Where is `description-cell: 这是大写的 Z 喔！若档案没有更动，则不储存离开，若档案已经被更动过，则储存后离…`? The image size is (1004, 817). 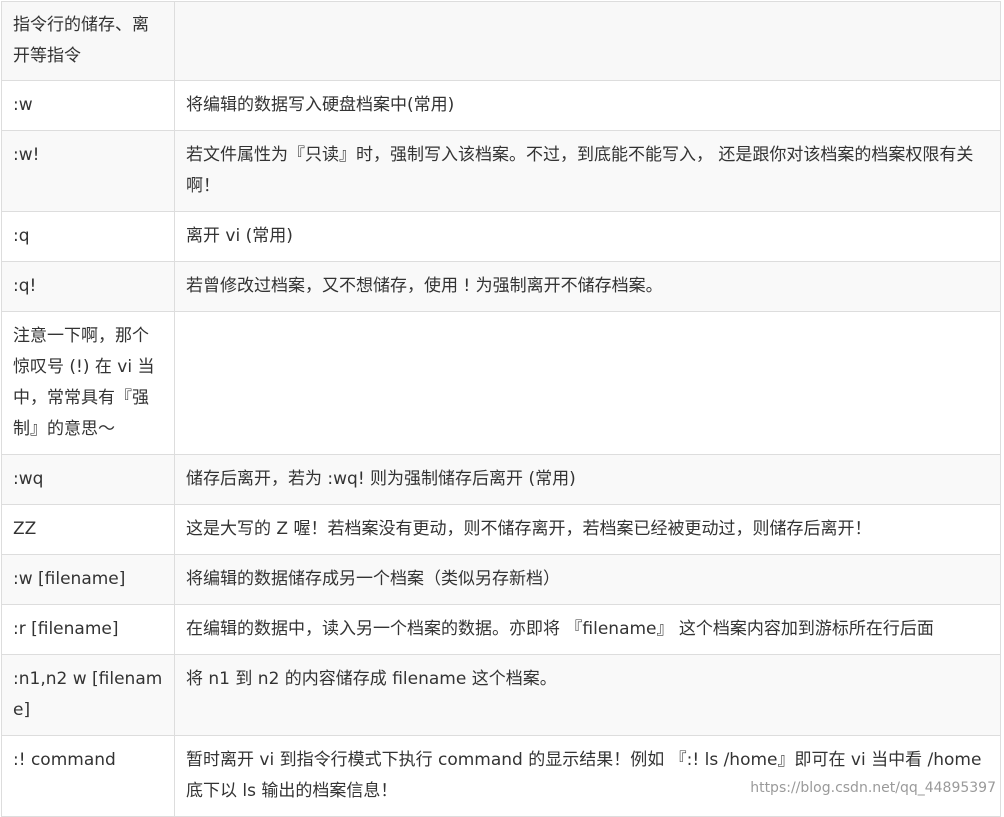 description-cell: 这是大写的 Z 喔！若档案没有更动，则不储存离开，若档案已经被更动过，则储存后离… is located at coordinates (587, 529).